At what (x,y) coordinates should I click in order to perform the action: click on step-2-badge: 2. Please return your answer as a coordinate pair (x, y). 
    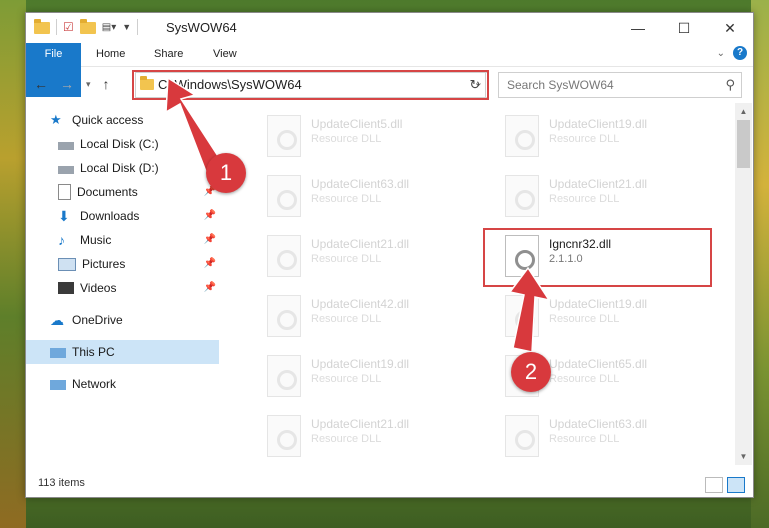
    Looking at the image, I should click on (531, 372).